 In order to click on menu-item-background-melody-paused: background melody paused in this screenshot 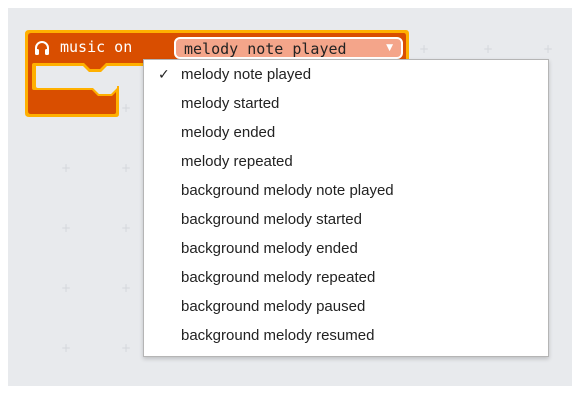, I will do `click(346, 307)`.